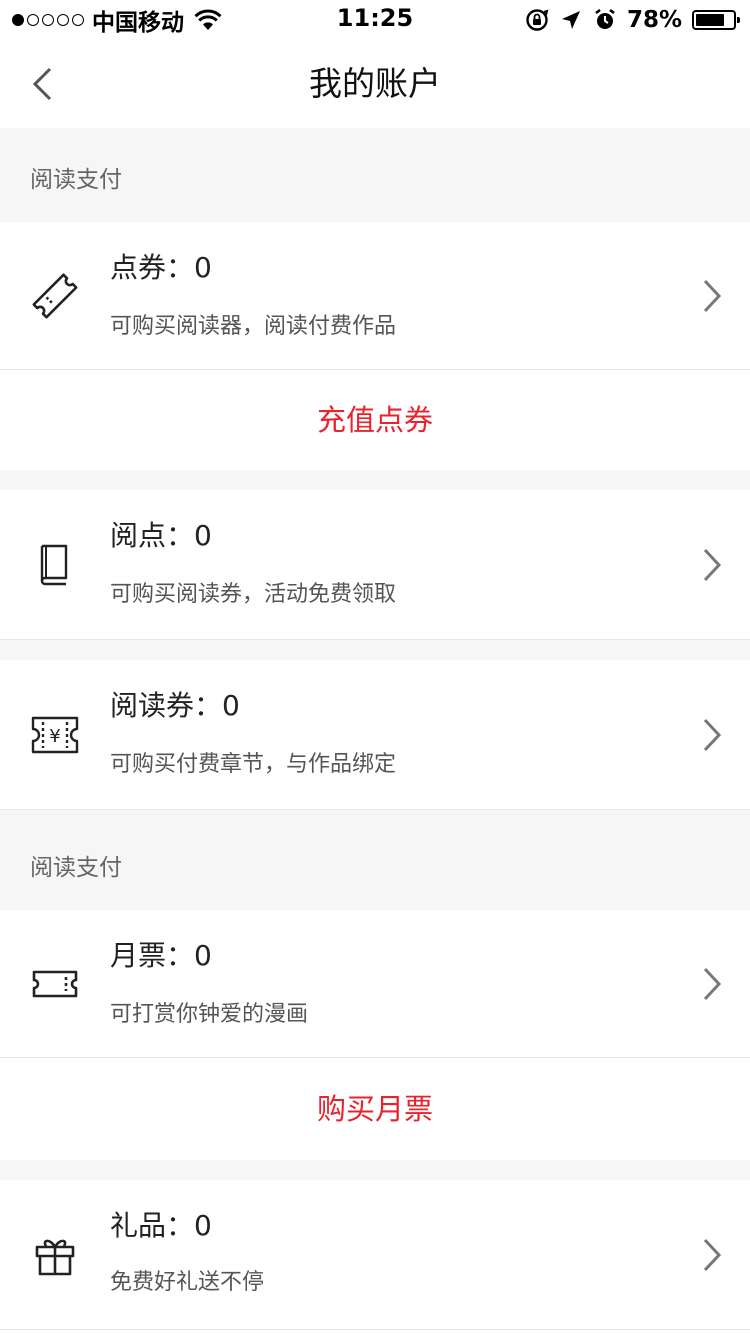  I want to click on back-button, so click(42, 84).